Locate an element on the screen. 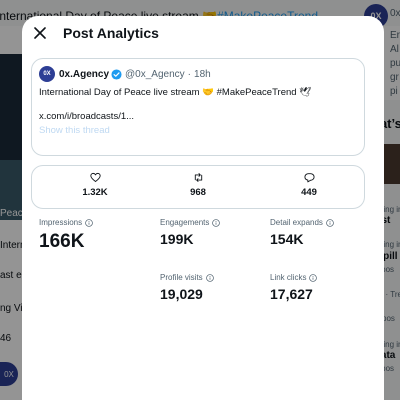  reposts-stat: 968 is located at coordinates (198, 185).